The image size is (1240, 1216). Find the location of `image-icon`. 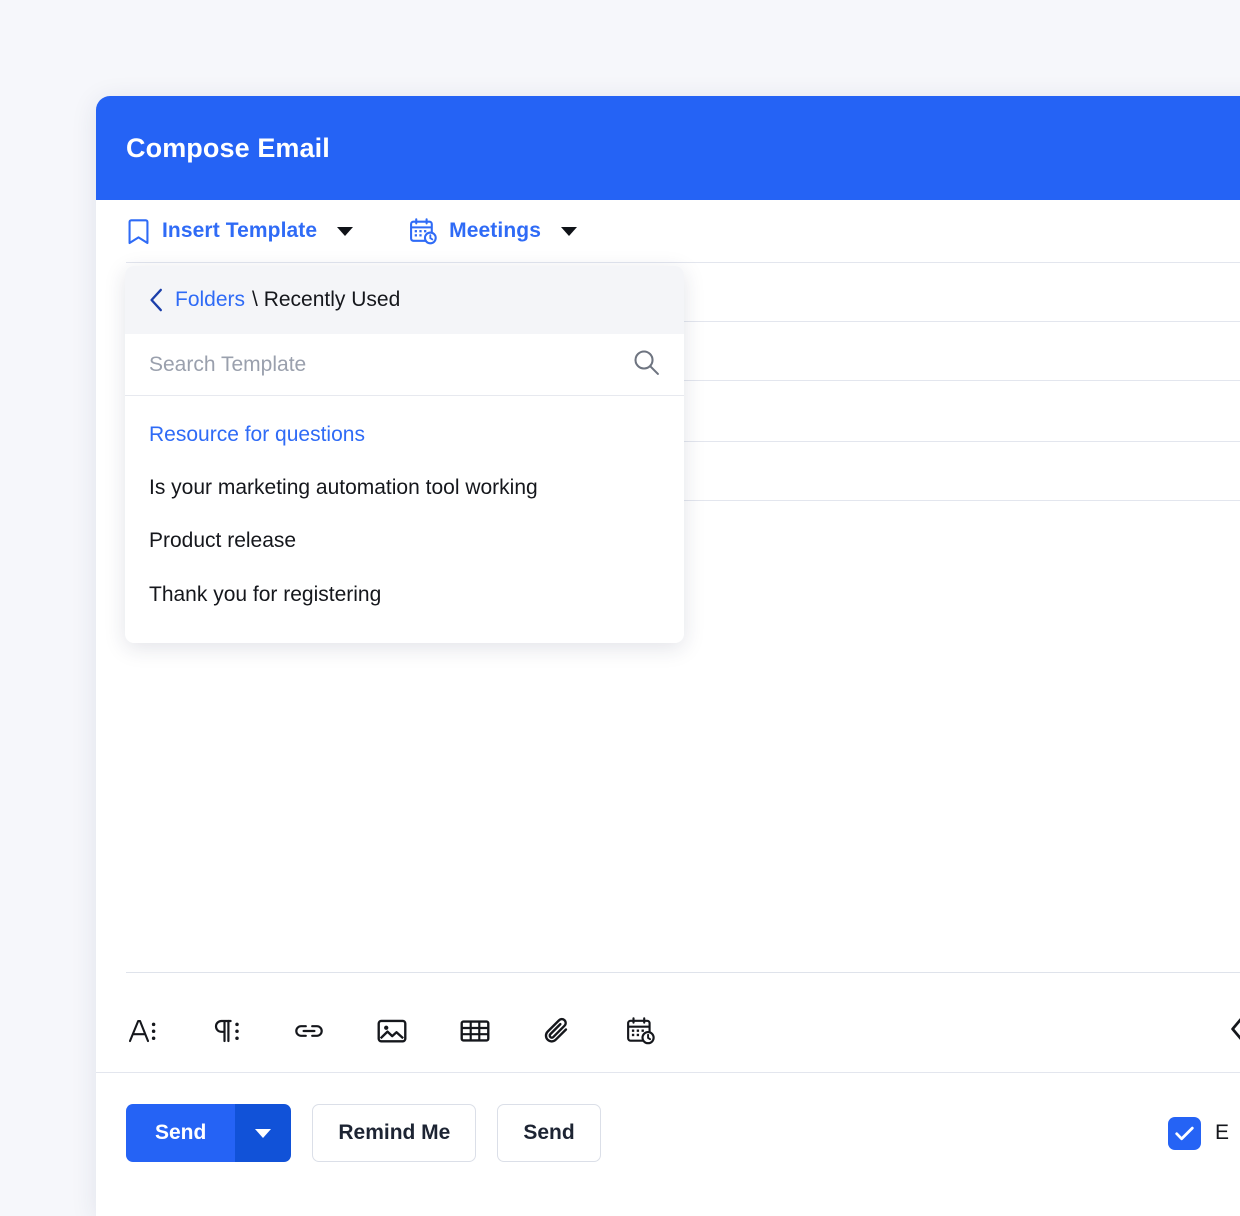

image-icon is located at coordinates (392, 1031).